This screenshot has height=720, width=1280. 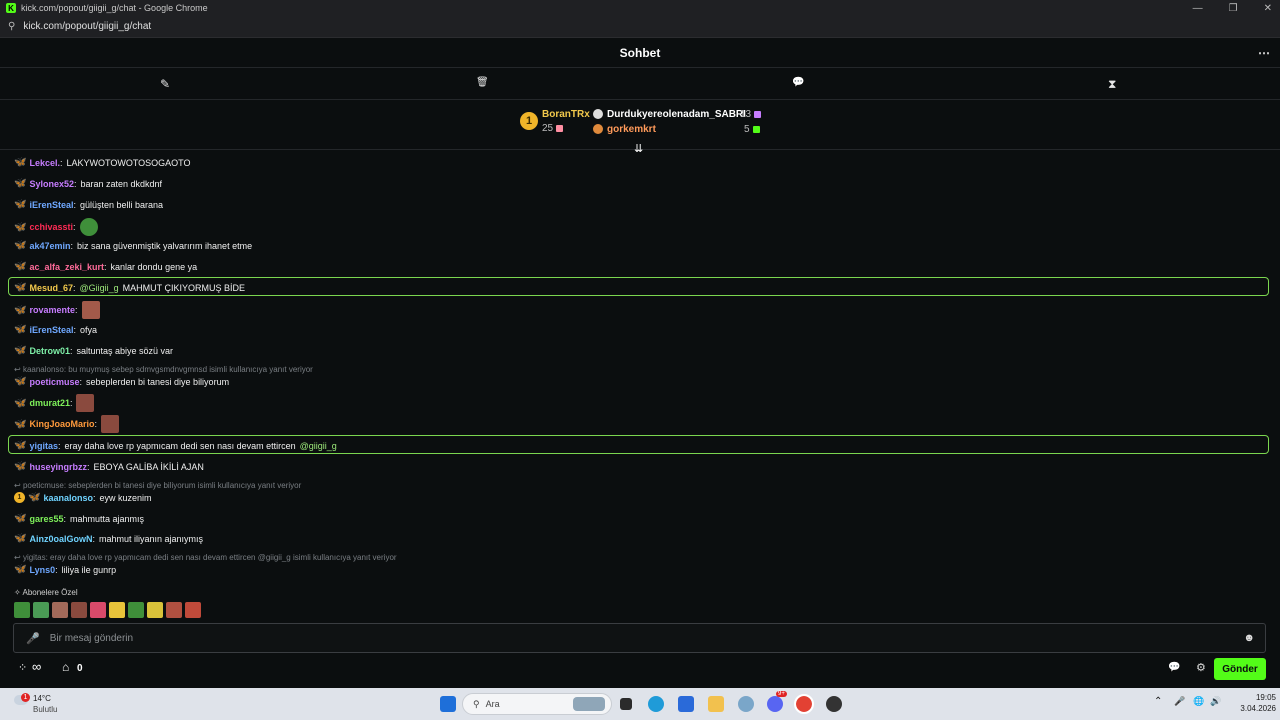 What do you see at coordinates (1174, 667) in the screenshot?
I see `chat-settings-bubble-icon: 💬` at bounding box center [1174, 667].